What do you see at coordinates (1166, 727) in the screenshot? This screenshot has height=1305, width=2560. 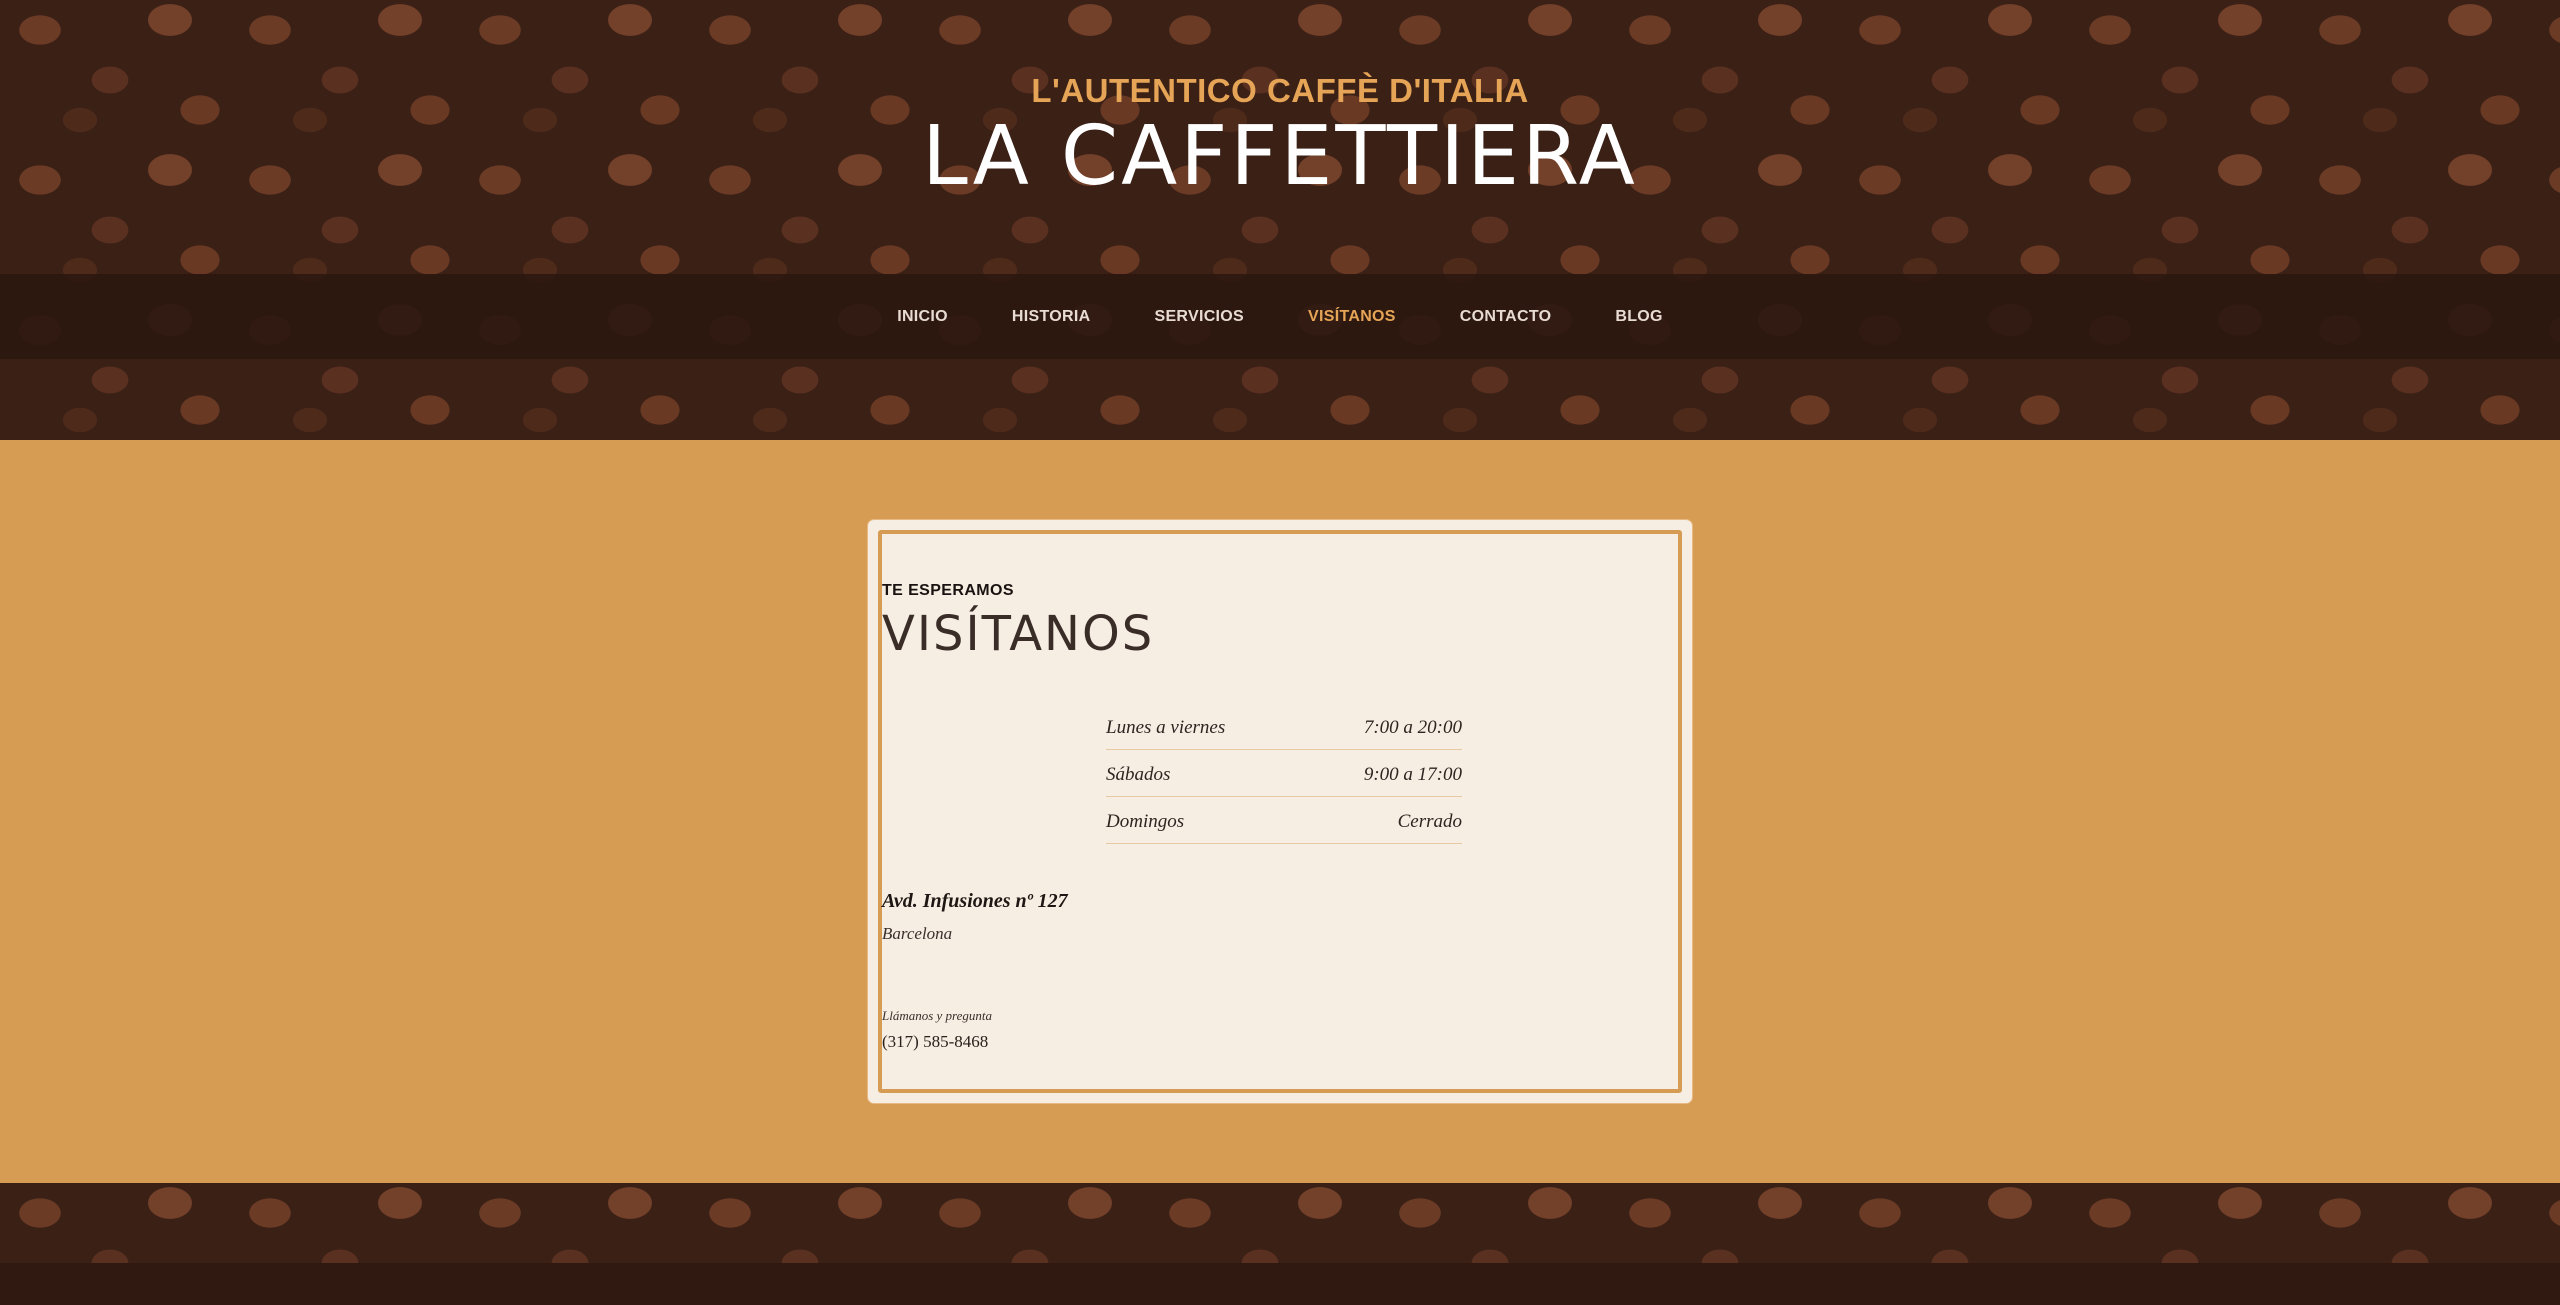 I see `hours-day: Lunes a viernes` at bounding box center [1166, 727].